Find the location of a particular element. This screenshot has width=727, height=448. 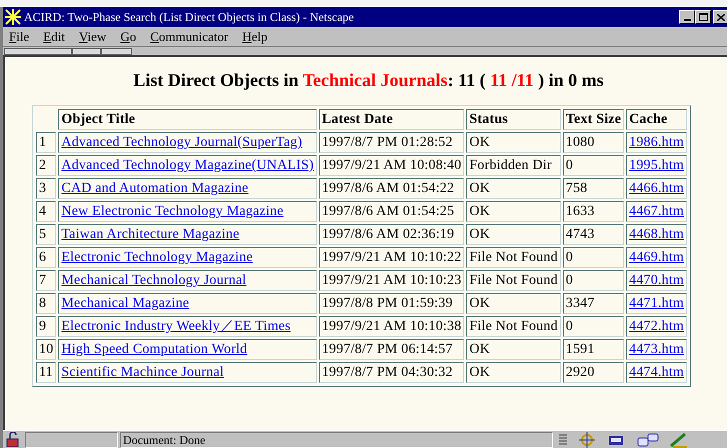

menu-item: File is located at coordinates (19, 36).